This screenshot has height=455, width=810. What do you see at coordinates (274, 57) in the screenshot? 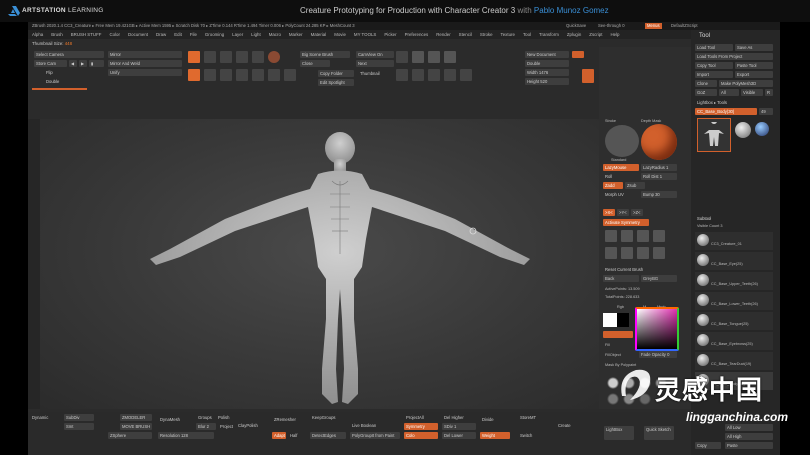
I see `solo-icon` at bounding box center [274, 57].